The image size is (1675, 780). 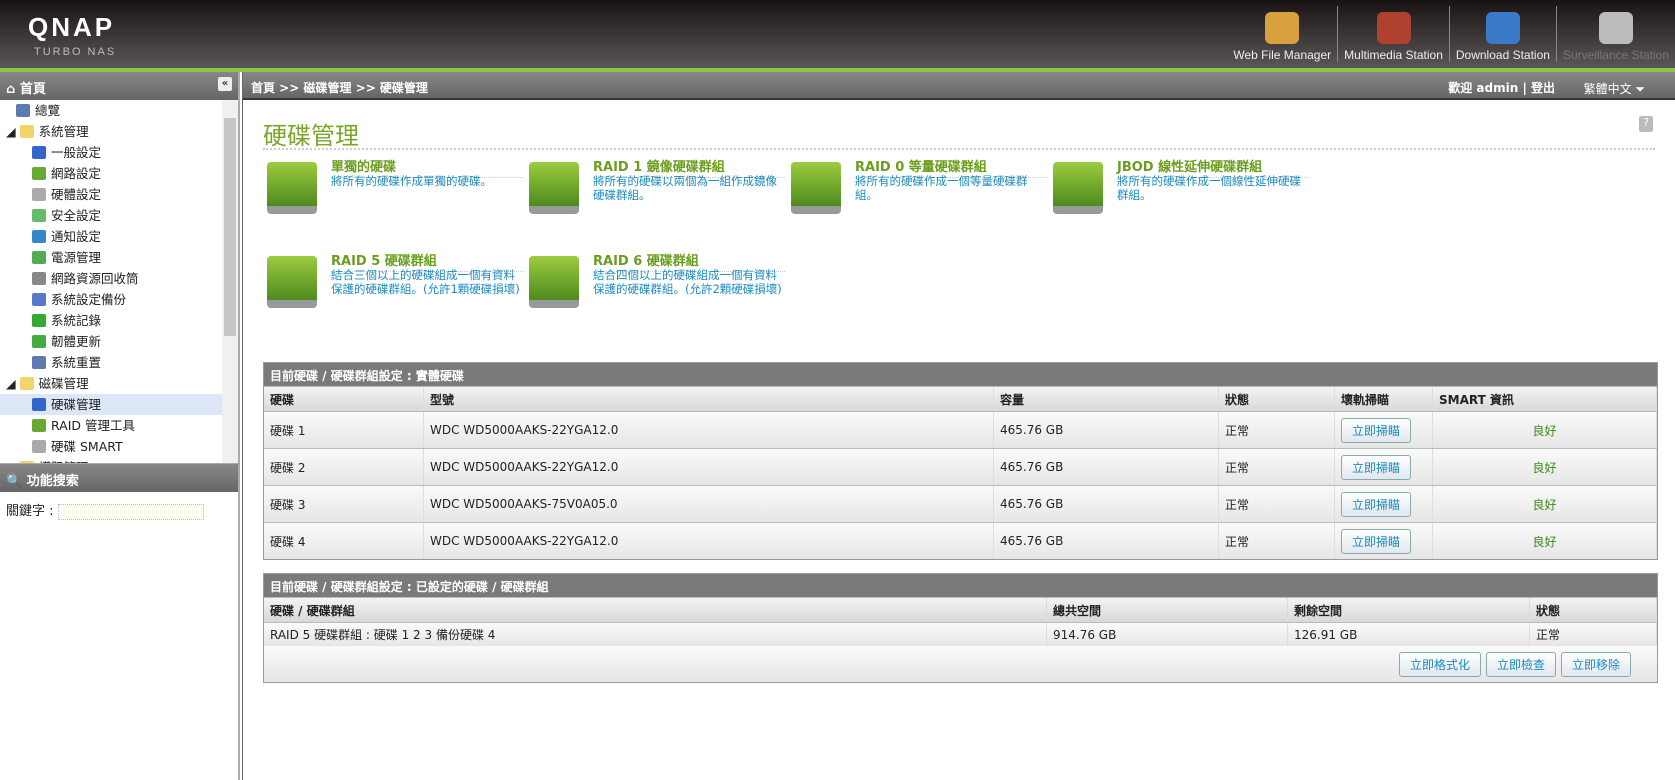 I want to click on qnap-logo: QNAP, so click(x=72, y=27).